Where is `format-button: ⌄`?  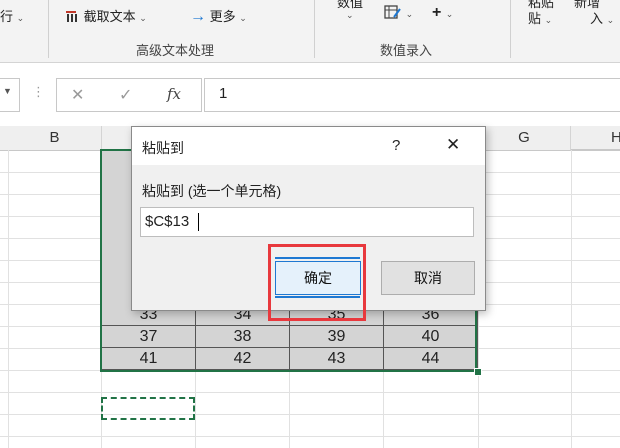 format-button: ⌄ is located at coordinates (398, 13).